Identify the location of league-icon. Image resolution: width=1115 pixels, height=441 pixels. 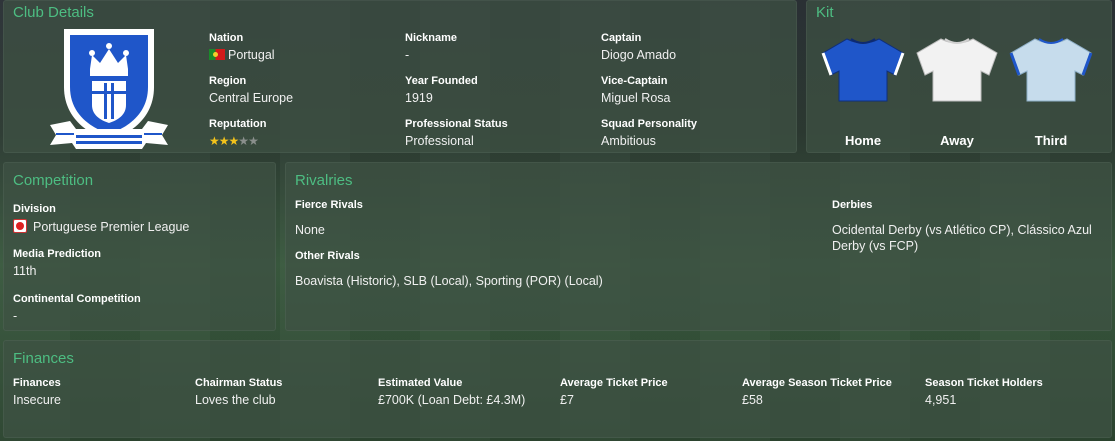
(20, 226).